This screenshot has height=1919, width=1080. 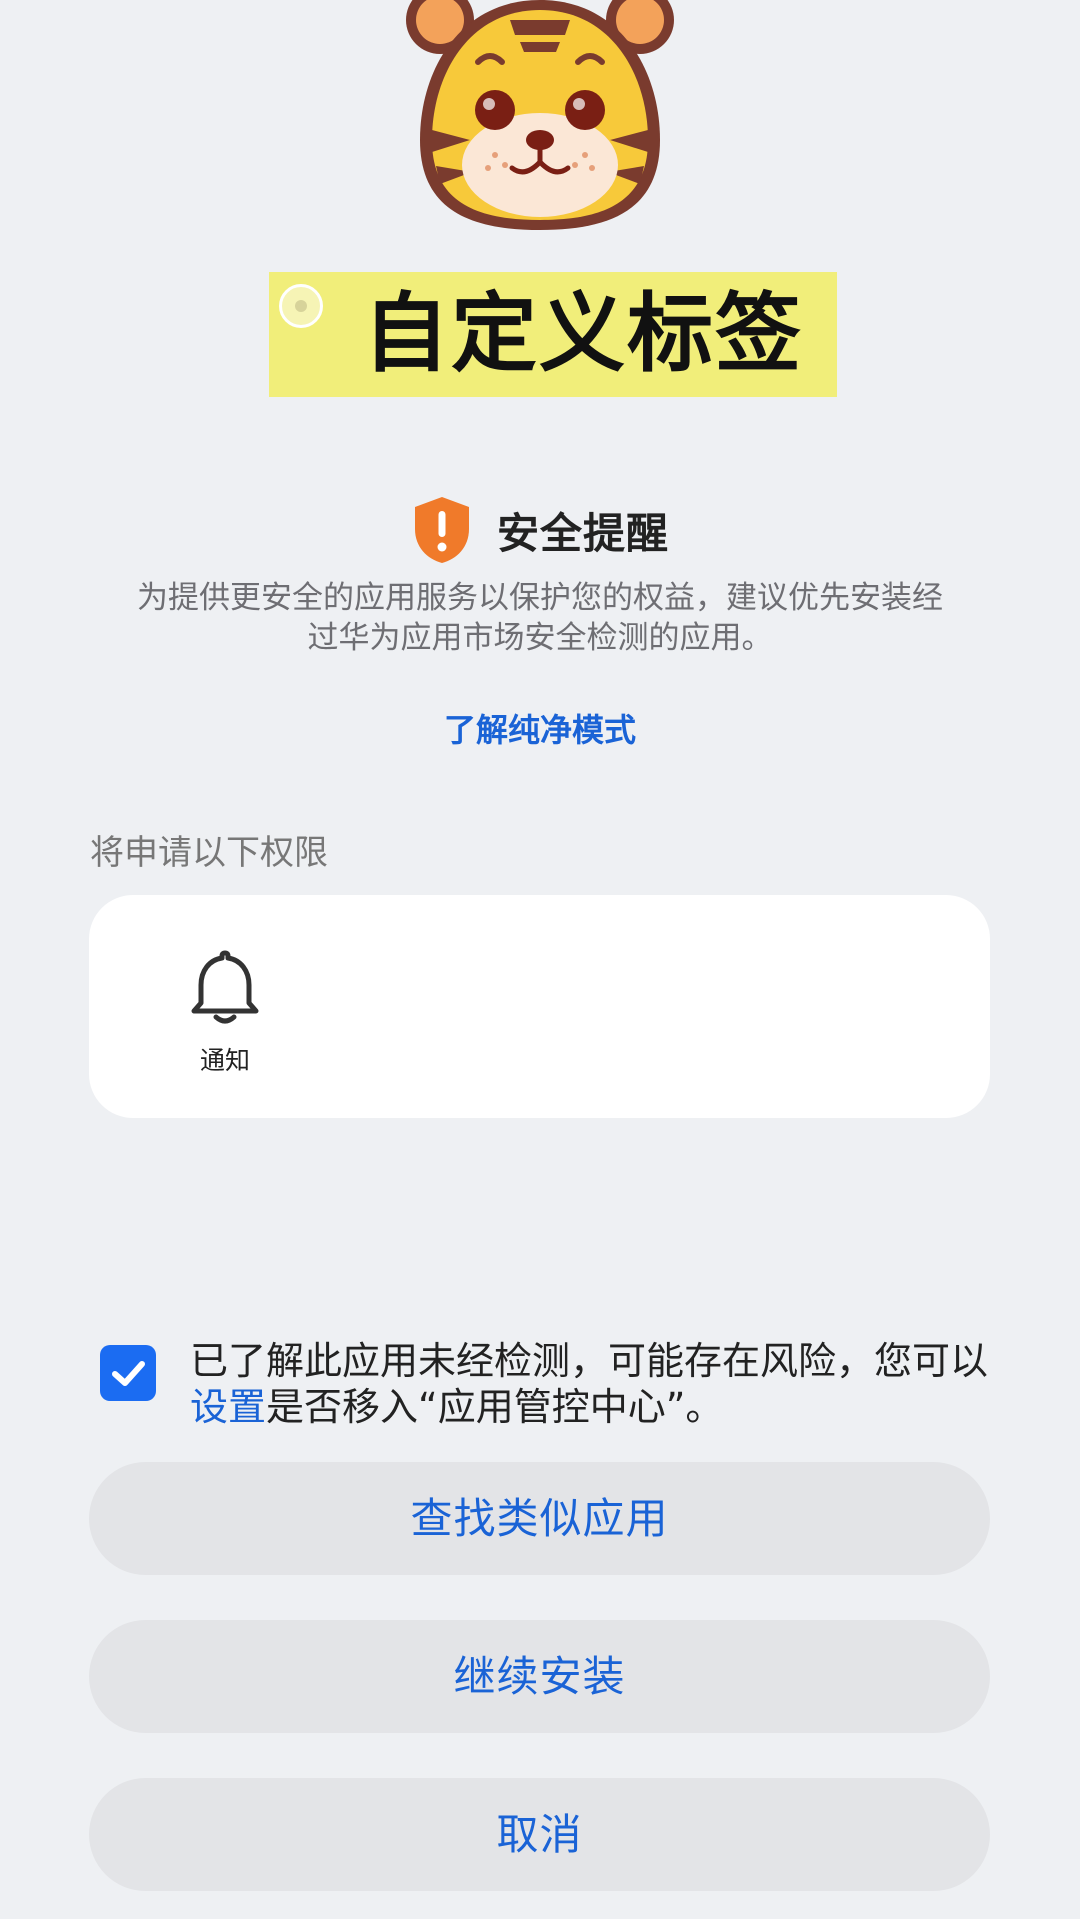 What do you see at coordinates (539, 1518) in the screenshot?
I see `find-similar-apps-button: 查找类似应用` at bounding box center [539, 1518].